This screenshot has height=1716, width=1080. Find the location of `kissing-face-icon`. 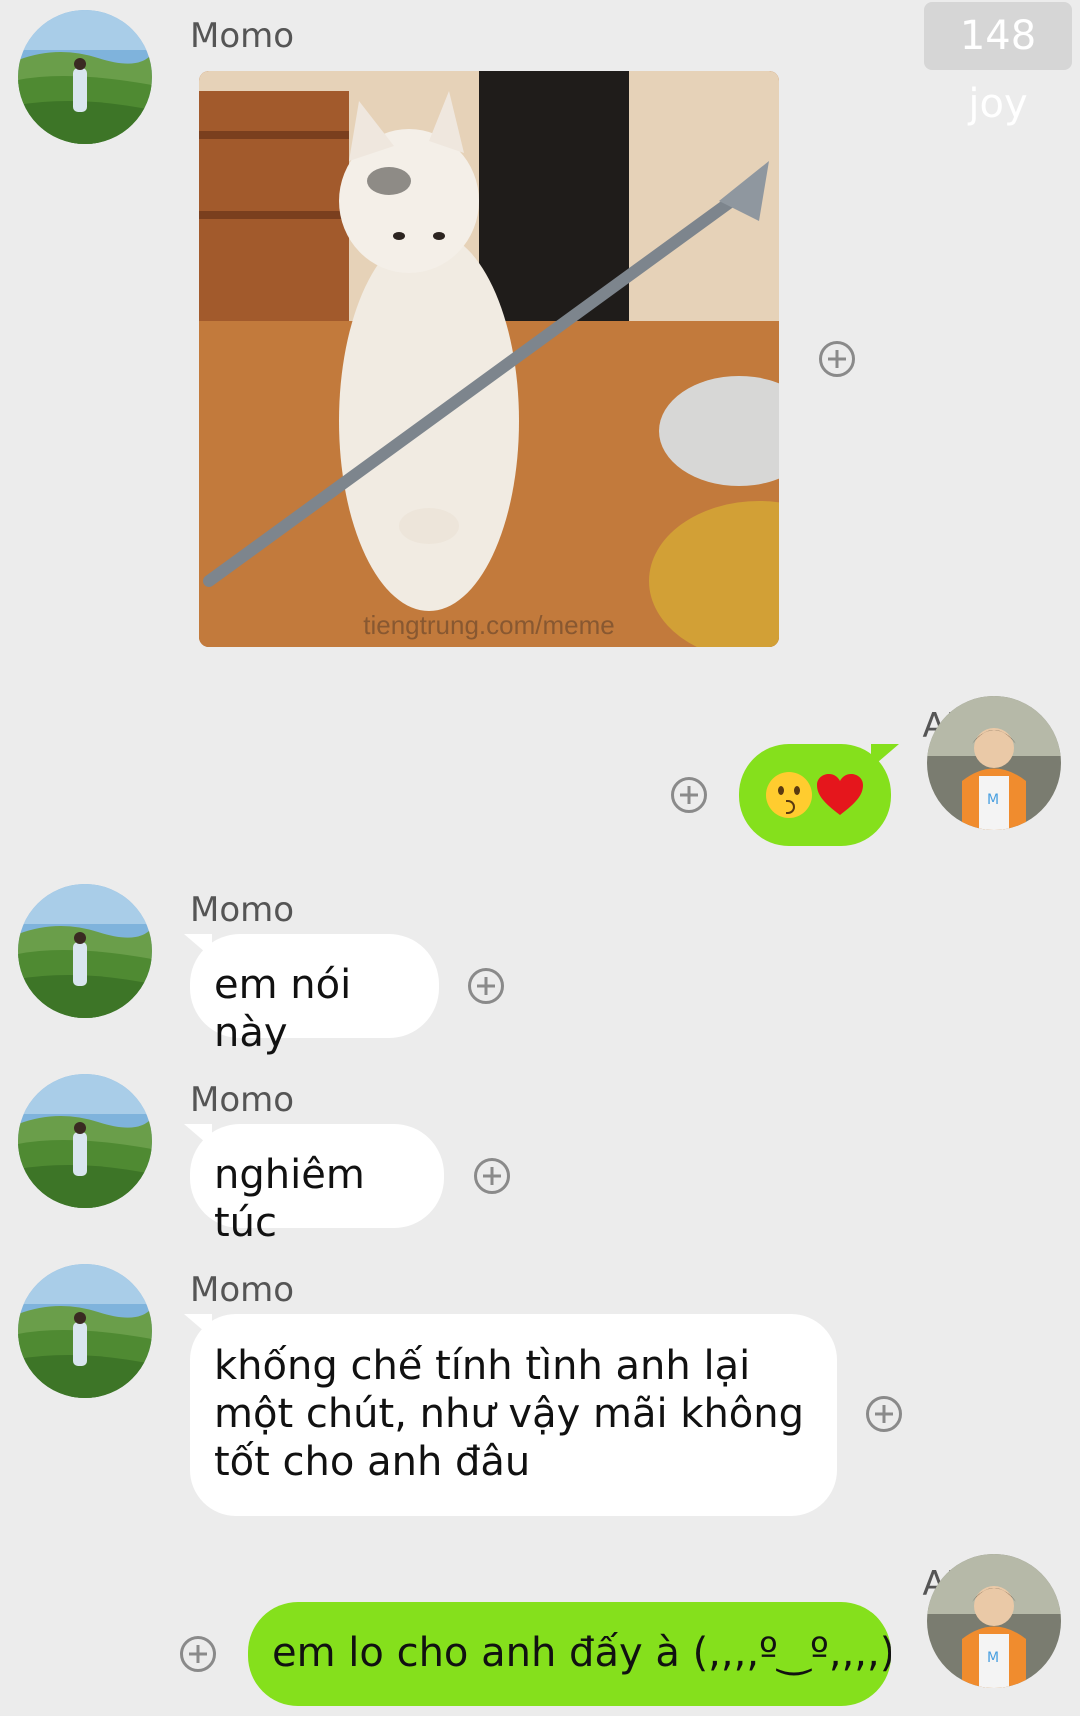

kissing-face-icon is located at coordinates (789, 795).